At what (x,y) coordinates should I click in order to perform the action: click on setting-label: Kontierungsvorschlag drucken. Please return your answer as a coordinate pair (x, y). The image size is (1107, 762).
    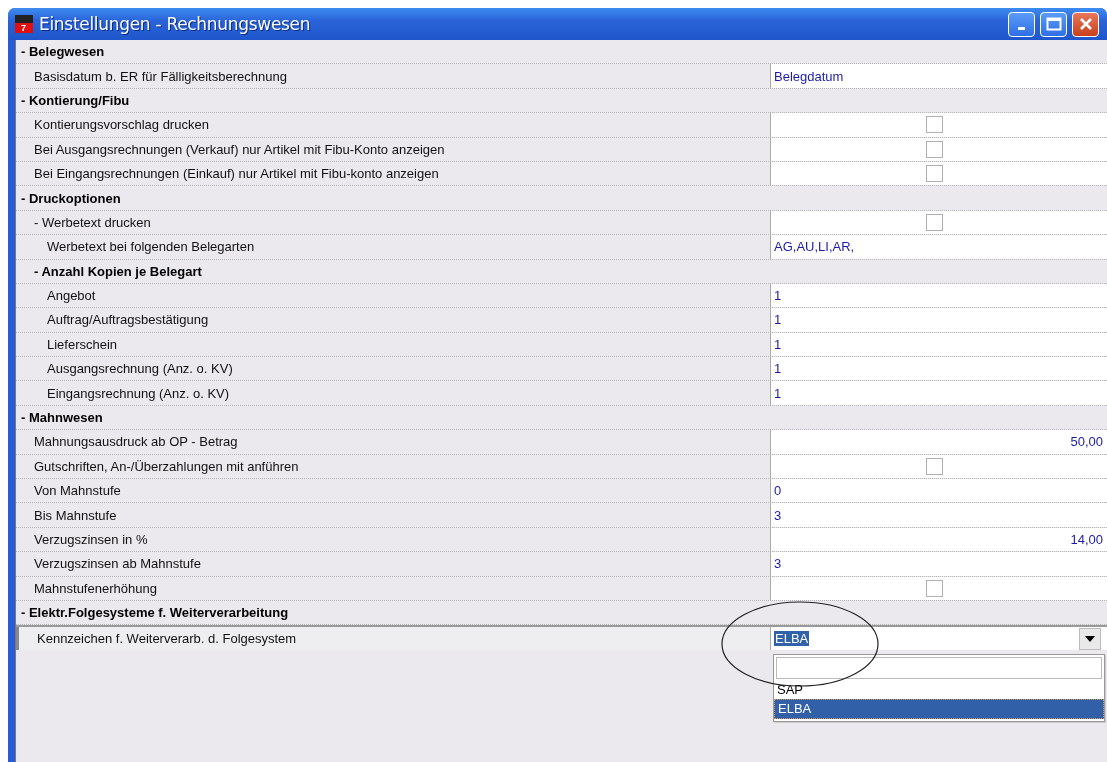
    Looking at the image, I should click on (121, 125).